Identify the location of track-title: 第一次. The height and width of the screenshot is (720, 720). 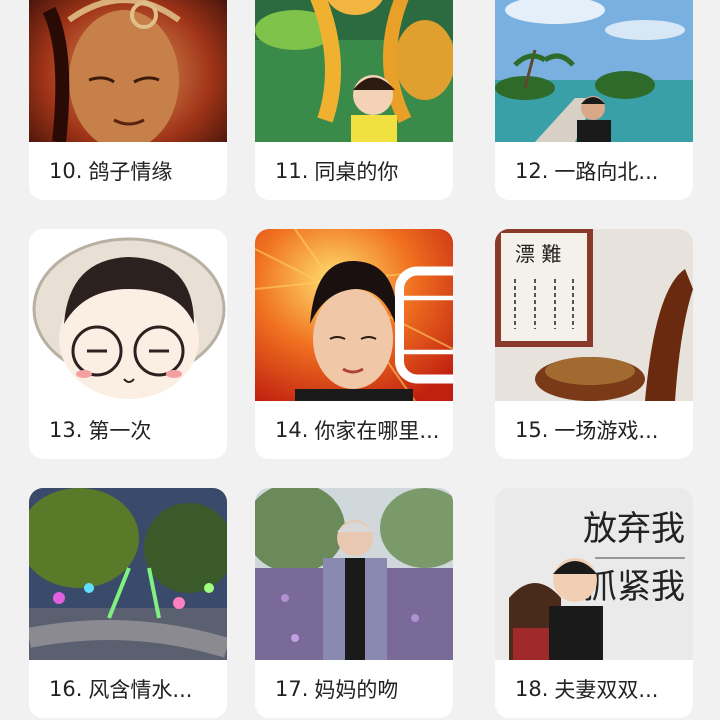
(120, 431).